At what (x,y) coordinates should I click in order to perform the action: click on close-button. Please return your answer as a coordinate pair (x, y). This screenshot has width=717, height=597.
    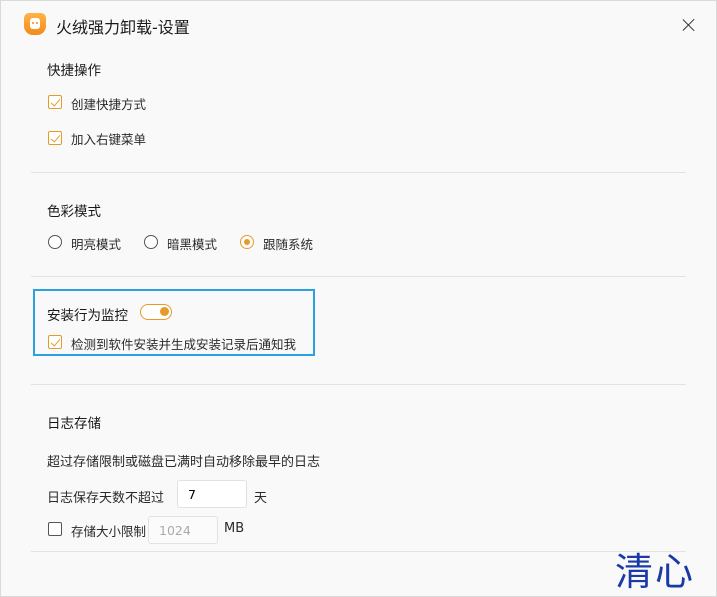
    Looking at the image, I should click on (689, 25).